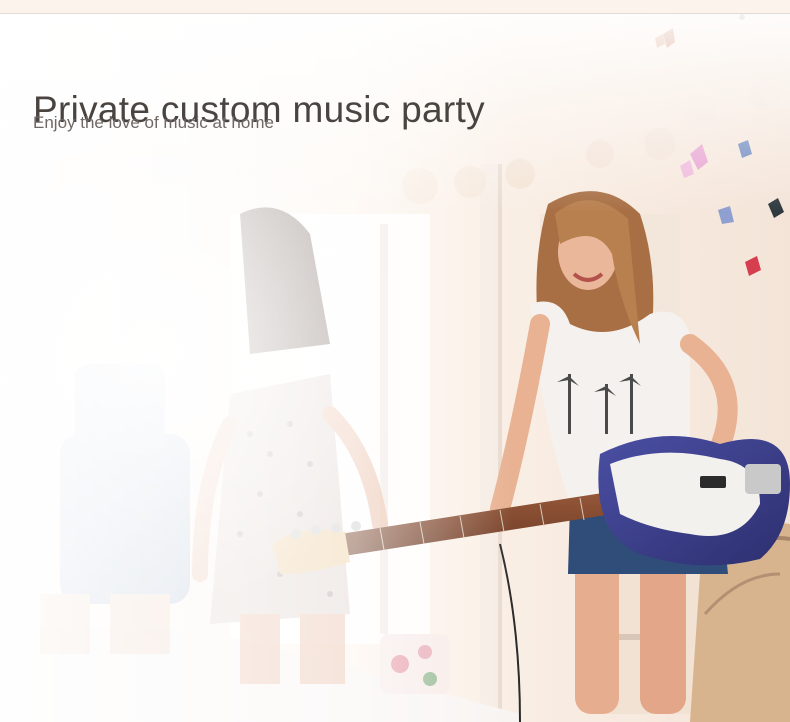 The image size is (790, 722). What do you see at coordinates (153, 122) in the screenshot?
I see `banner-subtitle: Enjoy the love of music at home` at bounding box center [153, 122].